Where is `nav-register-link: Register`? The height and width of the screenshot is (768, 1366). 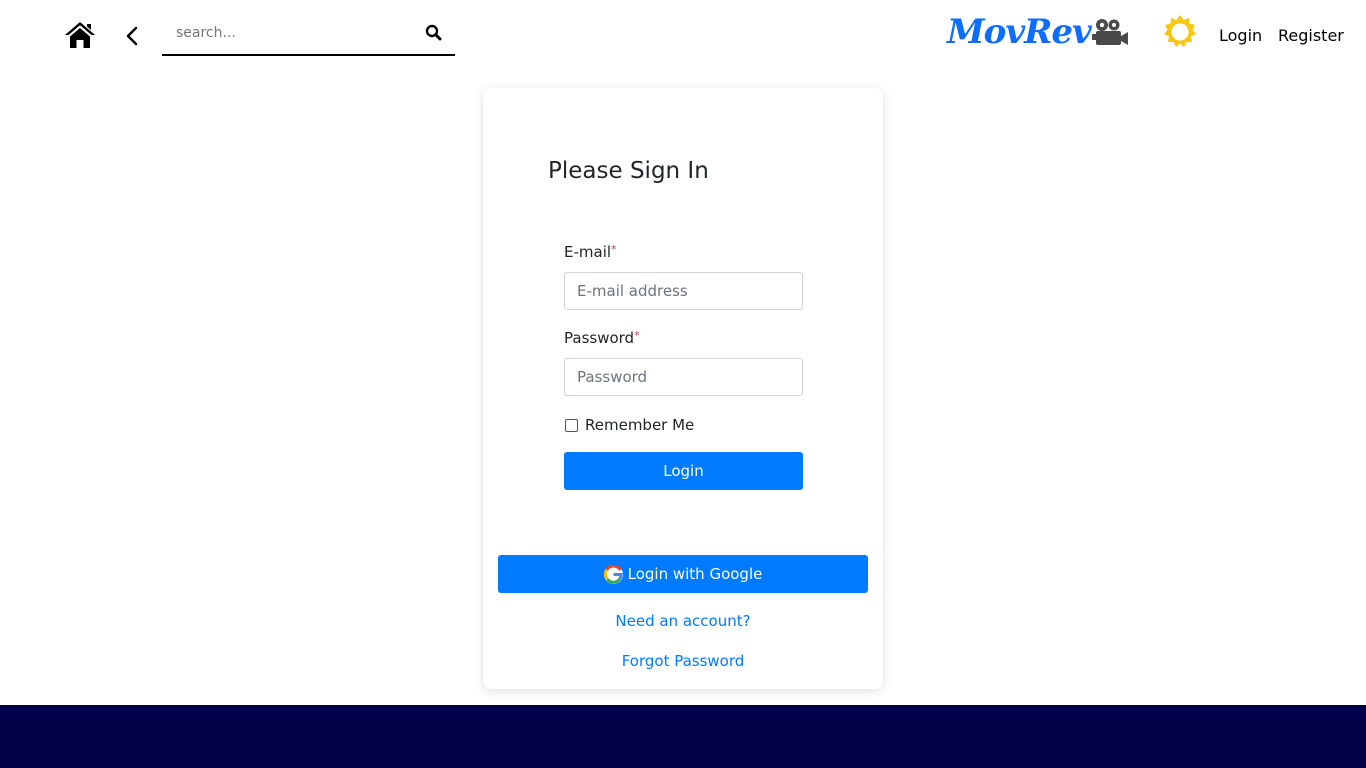
nav-register-link: Register is located at coordinates (1311, 36).